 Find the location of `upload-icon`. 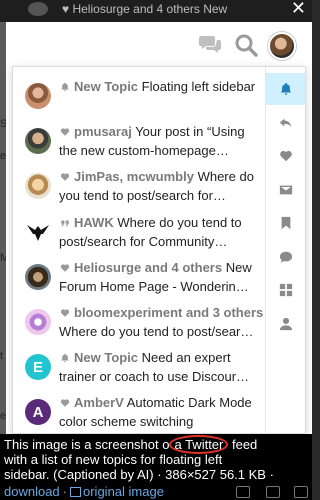

upload-icon is located at coordinates (273, 492).